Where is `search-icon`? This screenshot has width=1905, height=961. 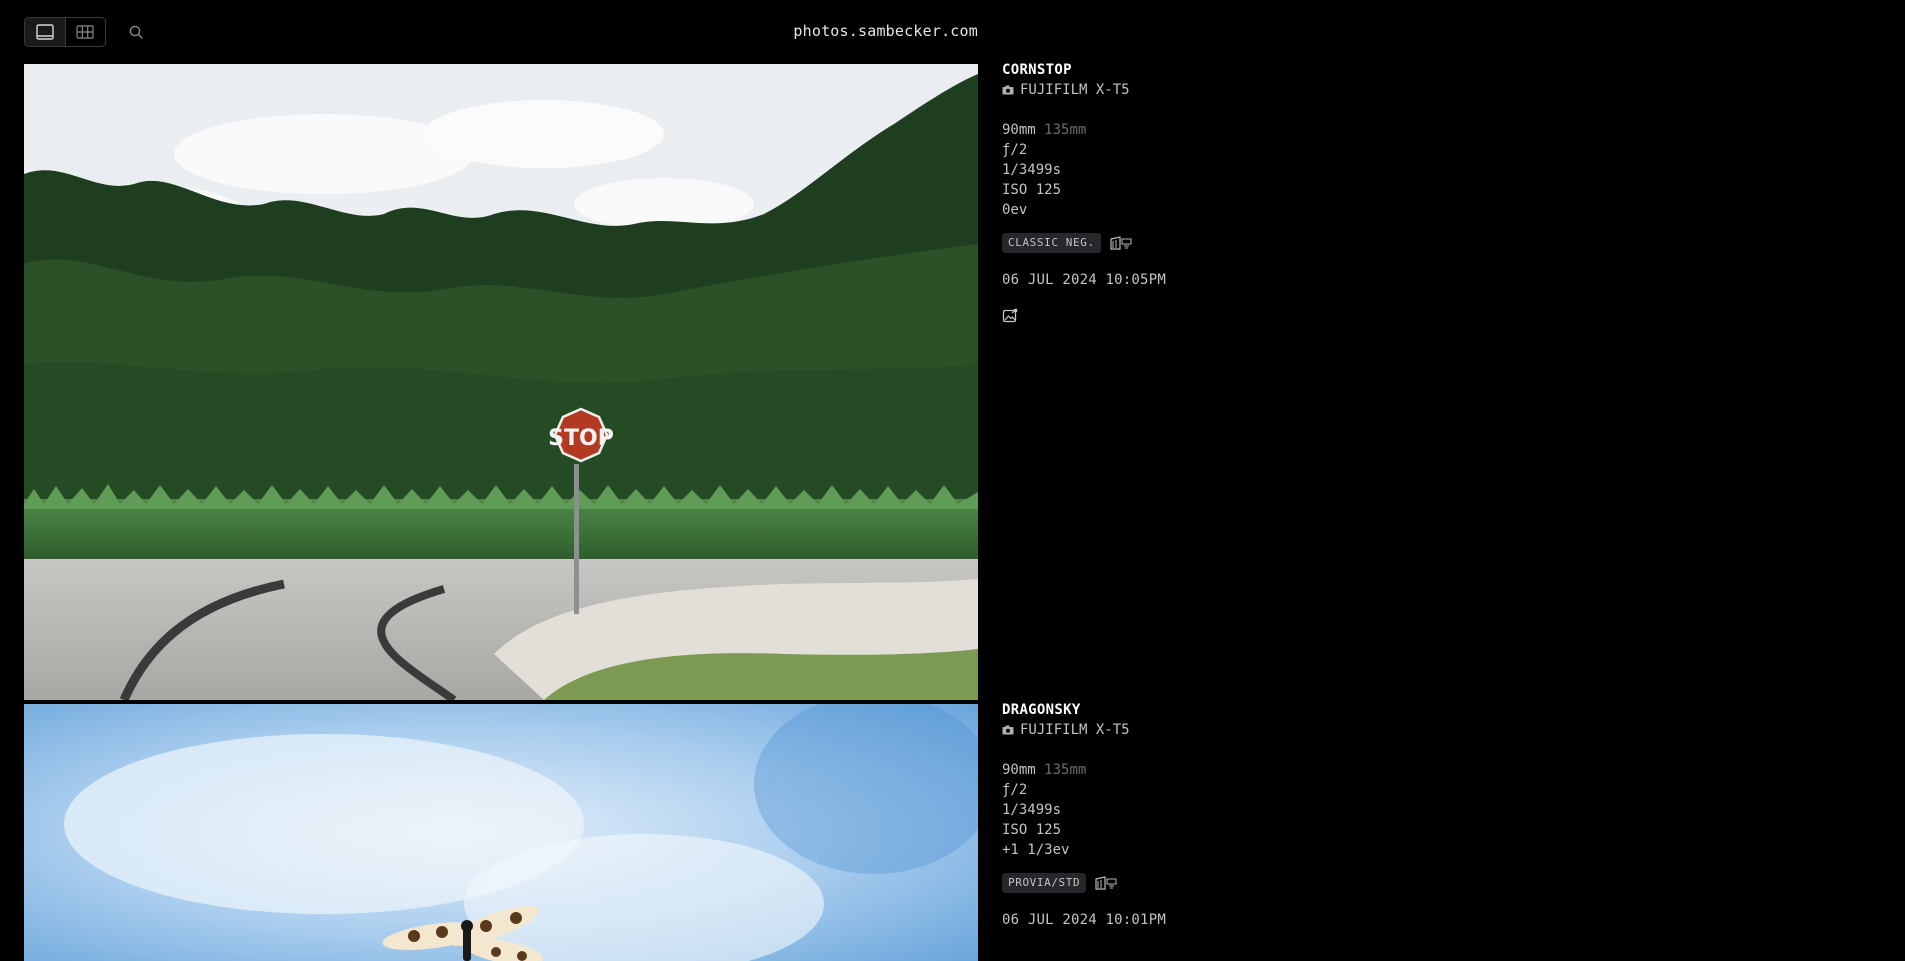 search-icon is located at coordinates (136, 32).